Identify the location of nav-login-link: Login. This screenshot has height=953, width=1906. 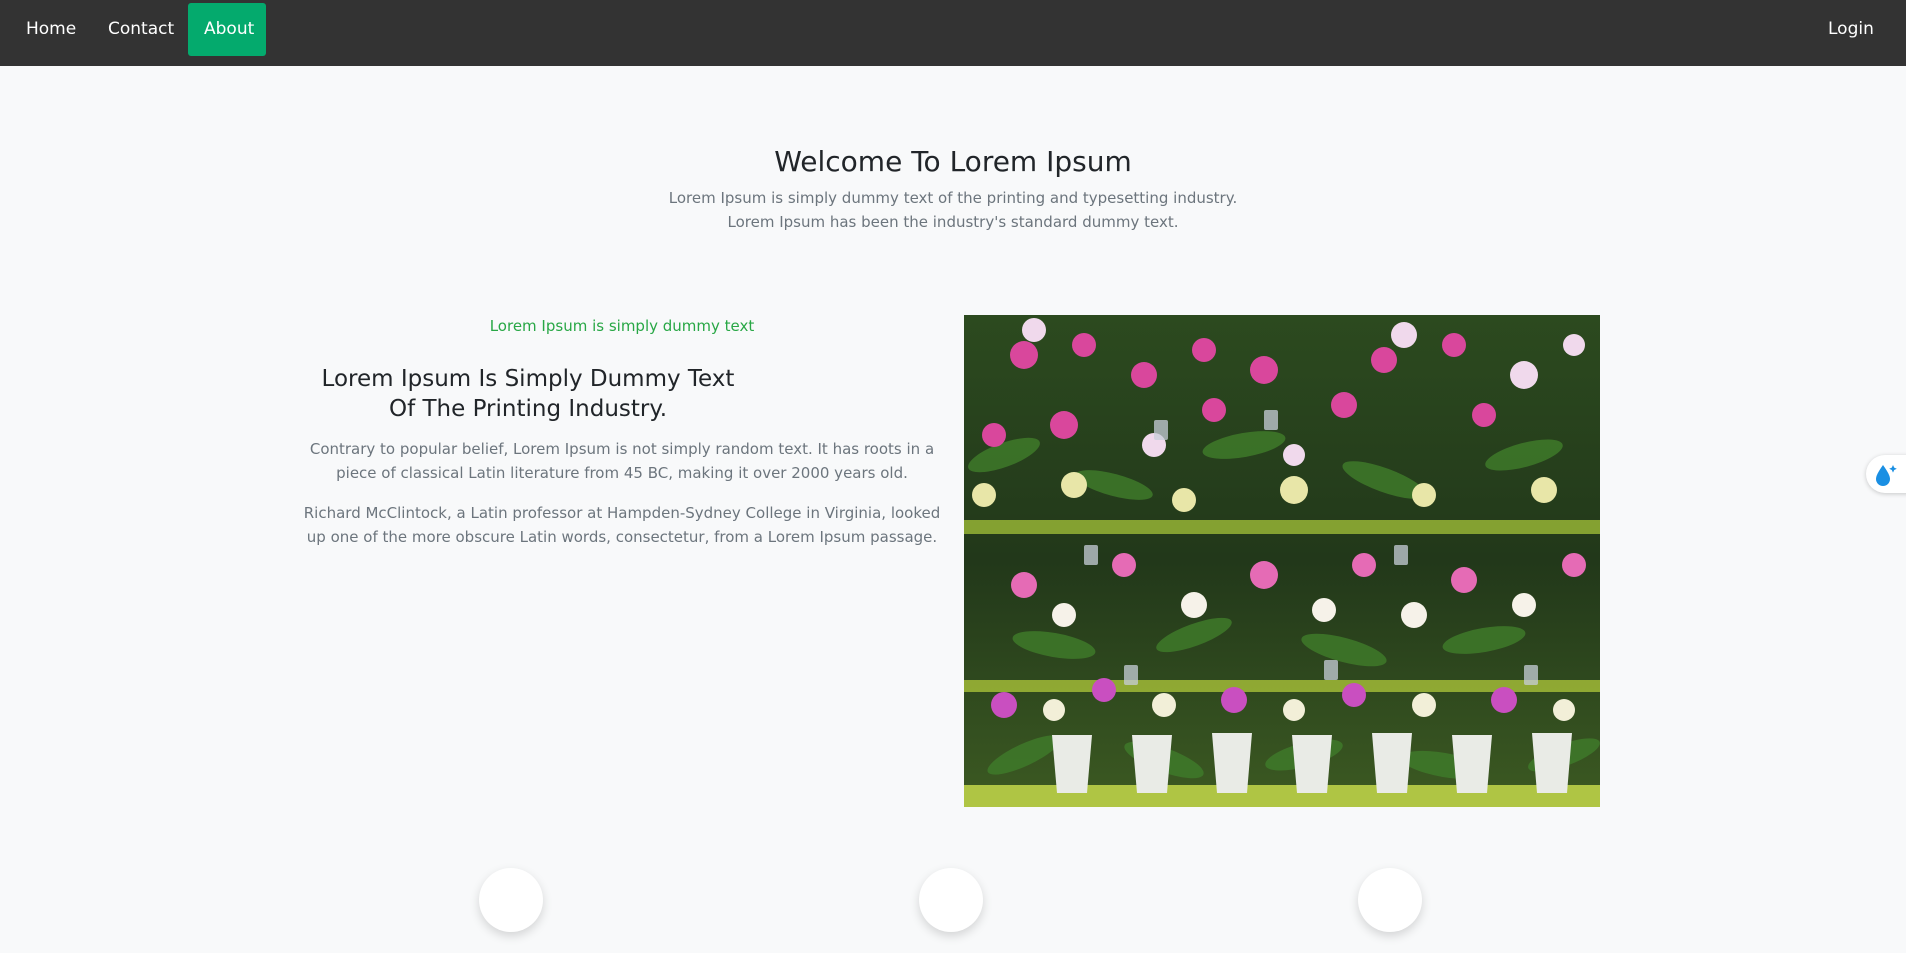
(1851, 29).